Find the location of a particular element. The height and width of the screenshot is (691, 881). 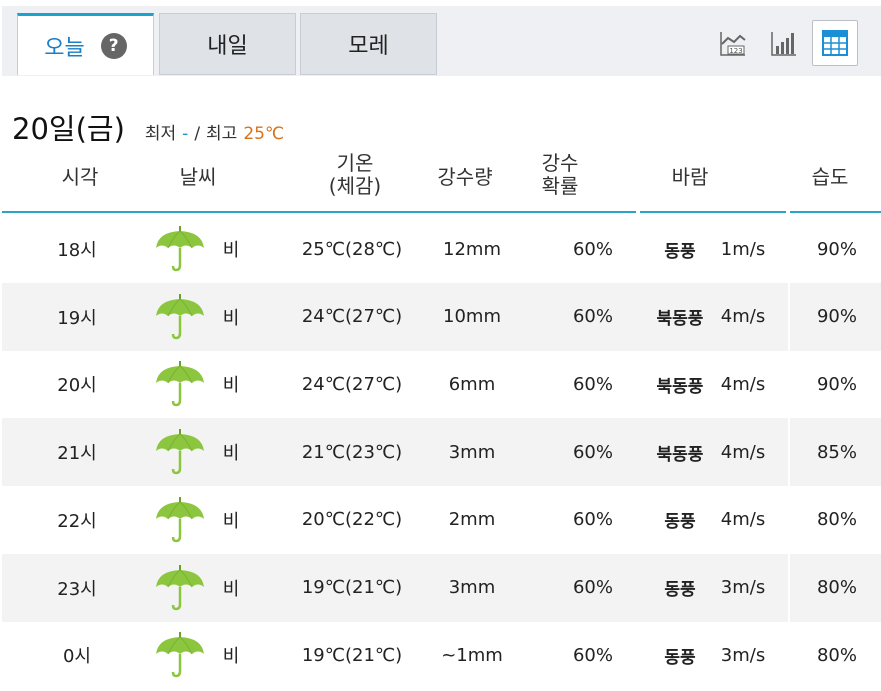

row-precip: 2mm is located at coordinates (472, 520).